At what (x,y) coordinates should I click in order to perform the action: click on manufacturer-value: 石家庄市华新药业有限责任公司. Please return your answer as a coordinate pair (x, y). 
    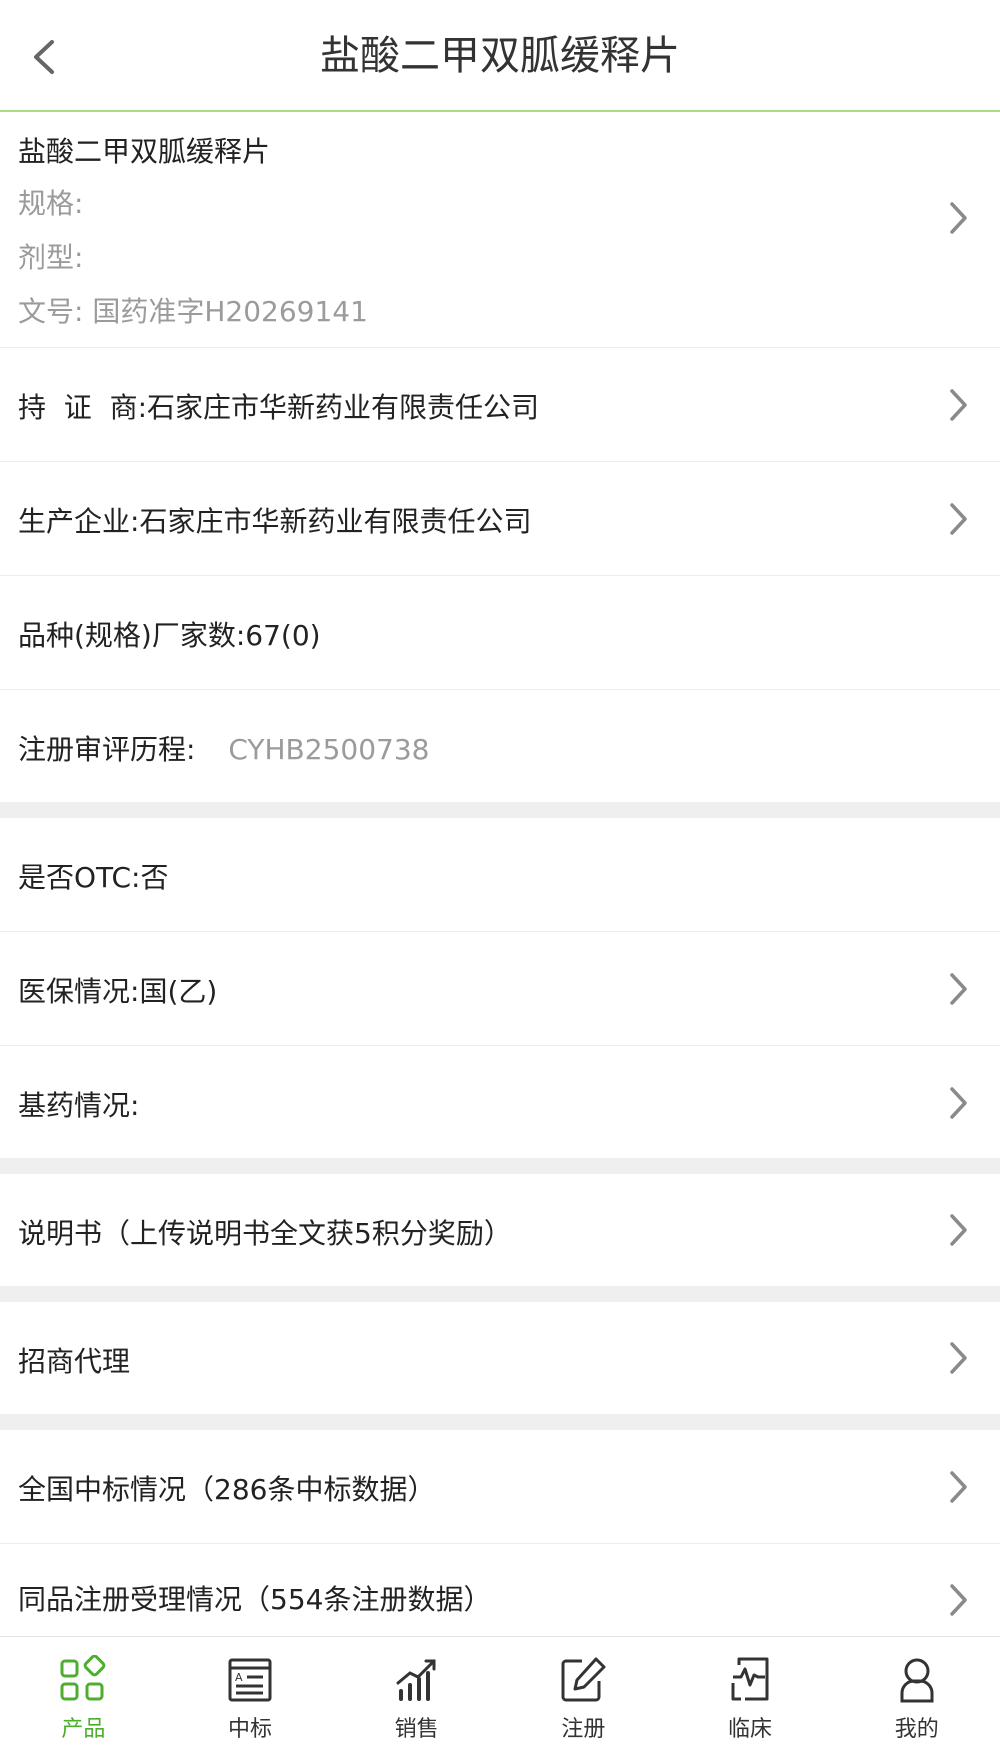
    Looking at the image, I should click on (335, 521).